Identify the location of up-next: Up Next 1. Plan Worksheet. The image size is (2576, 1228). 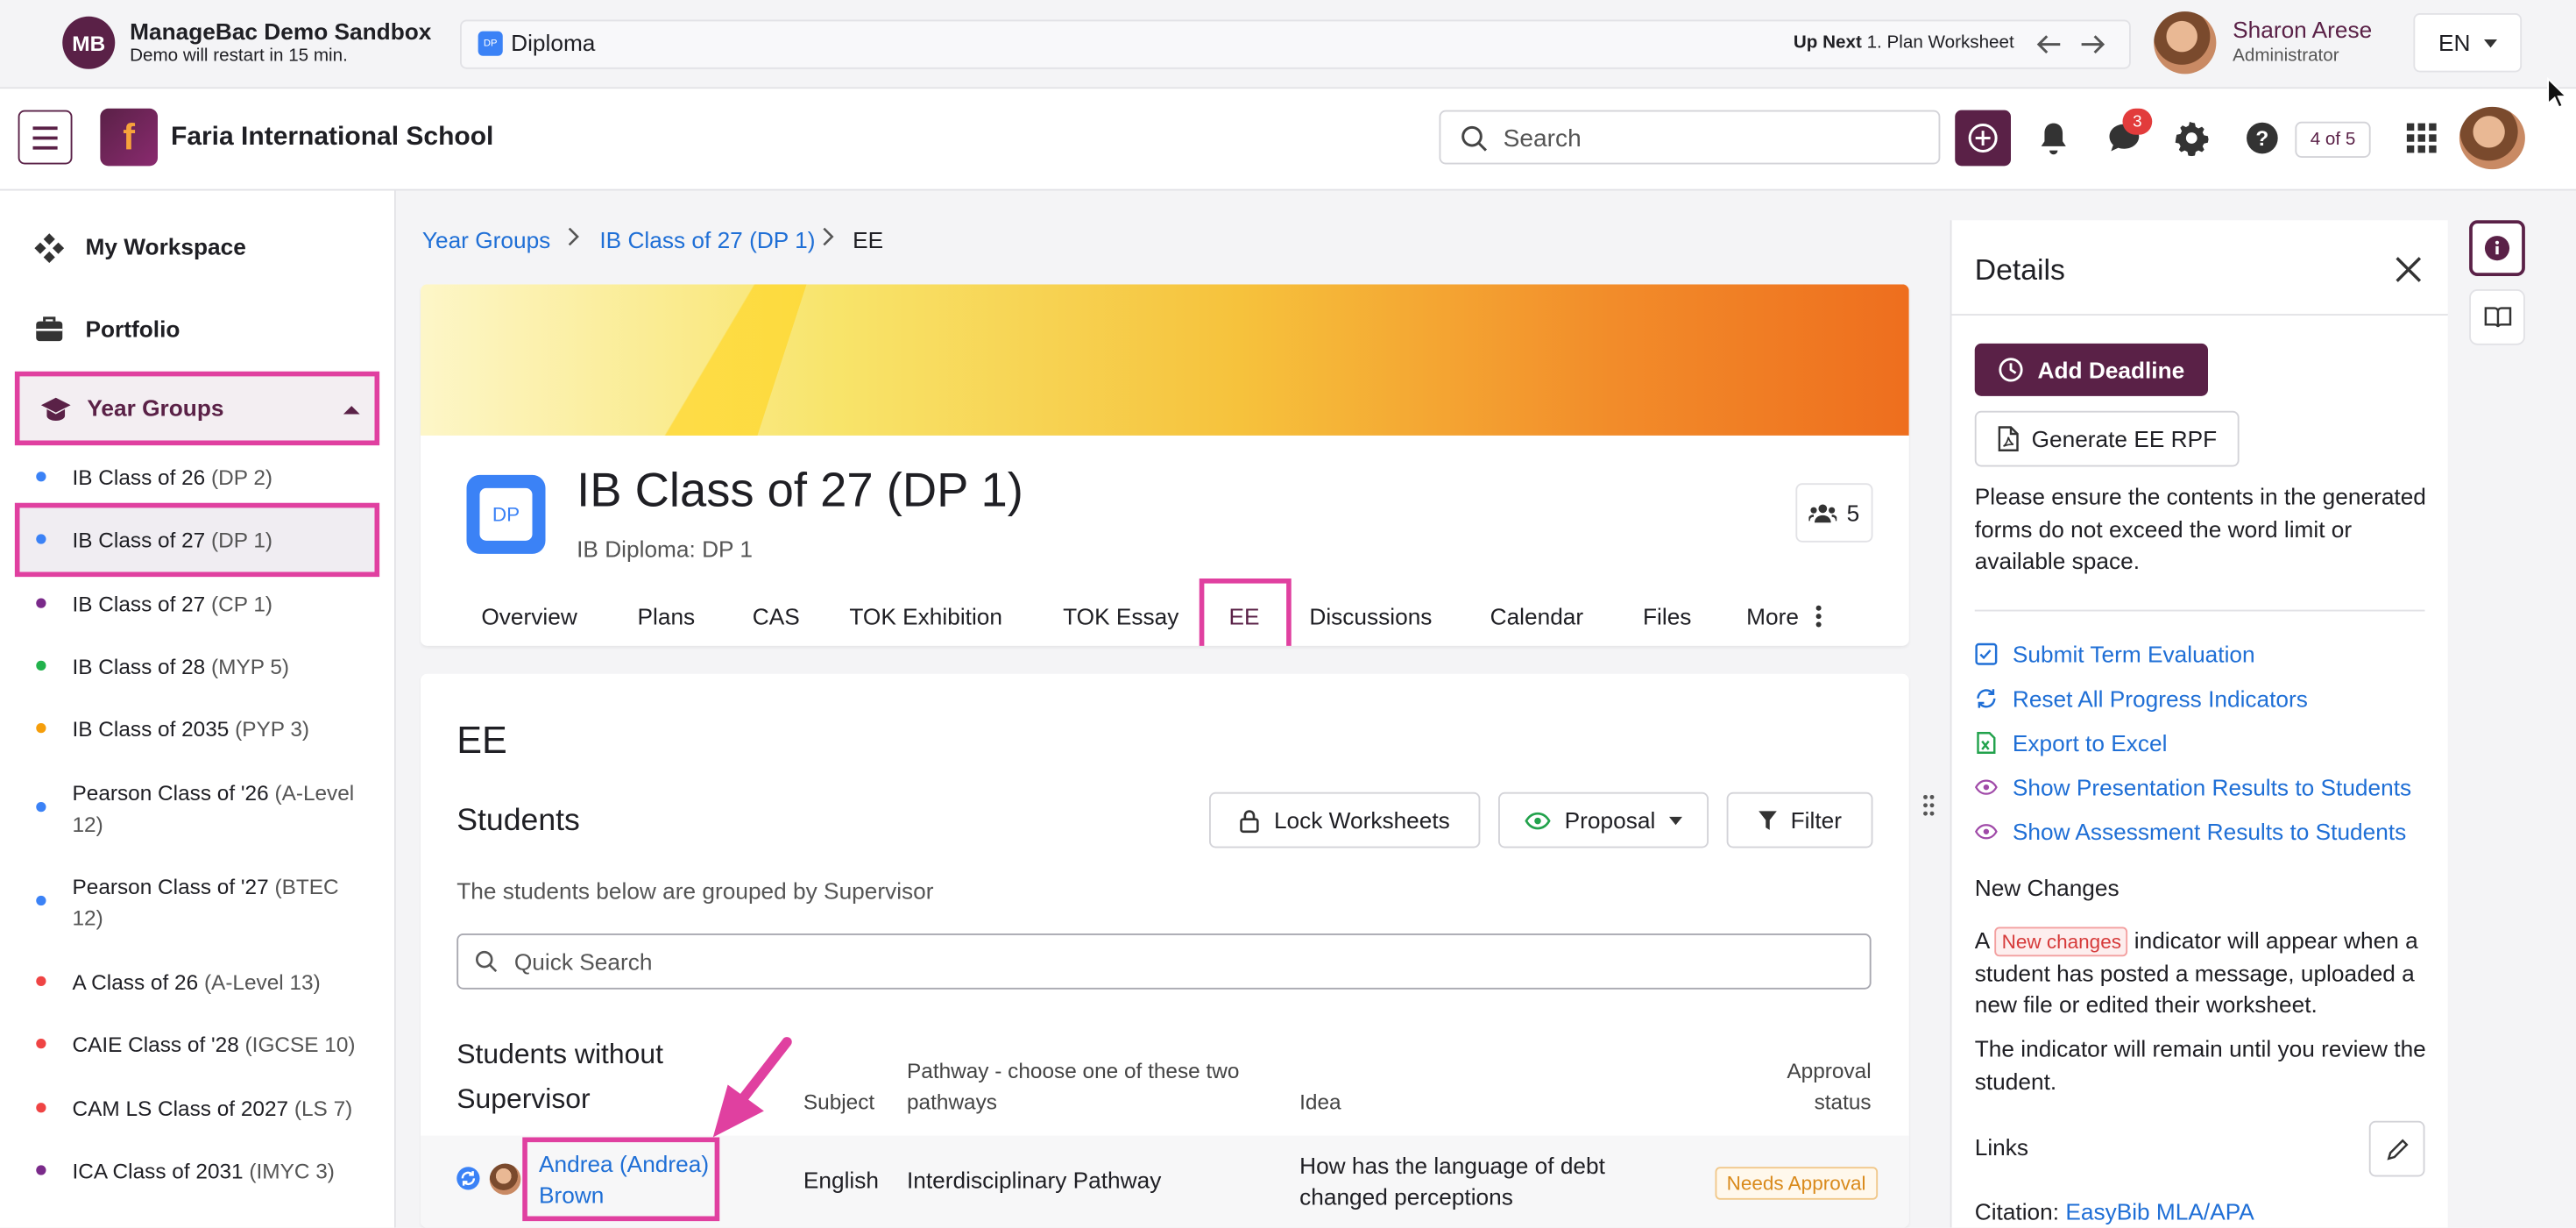
(1904, 43).